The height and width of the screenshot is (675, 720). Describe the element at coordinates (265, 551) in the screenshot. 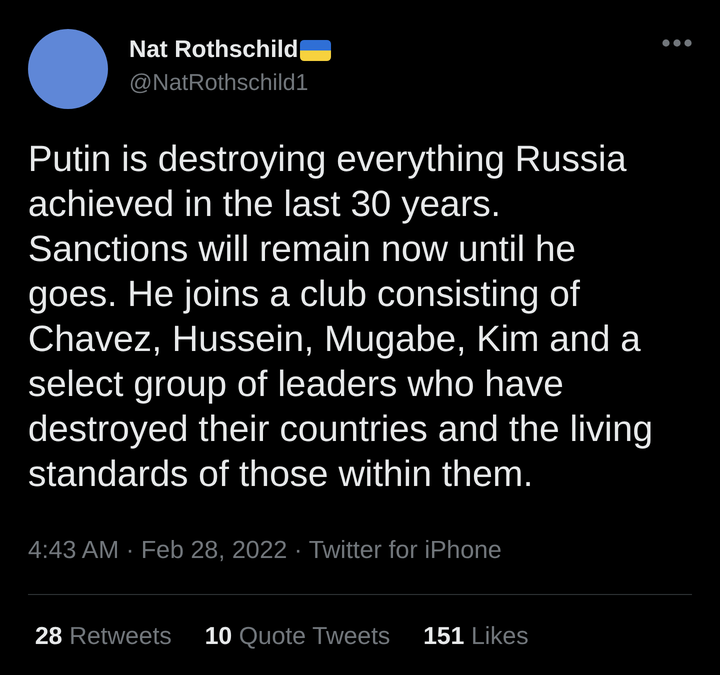

I see `tweet-timestamp: 4:43 AM · Feb 28, 2022 · Twitter for iPhone` at that location.